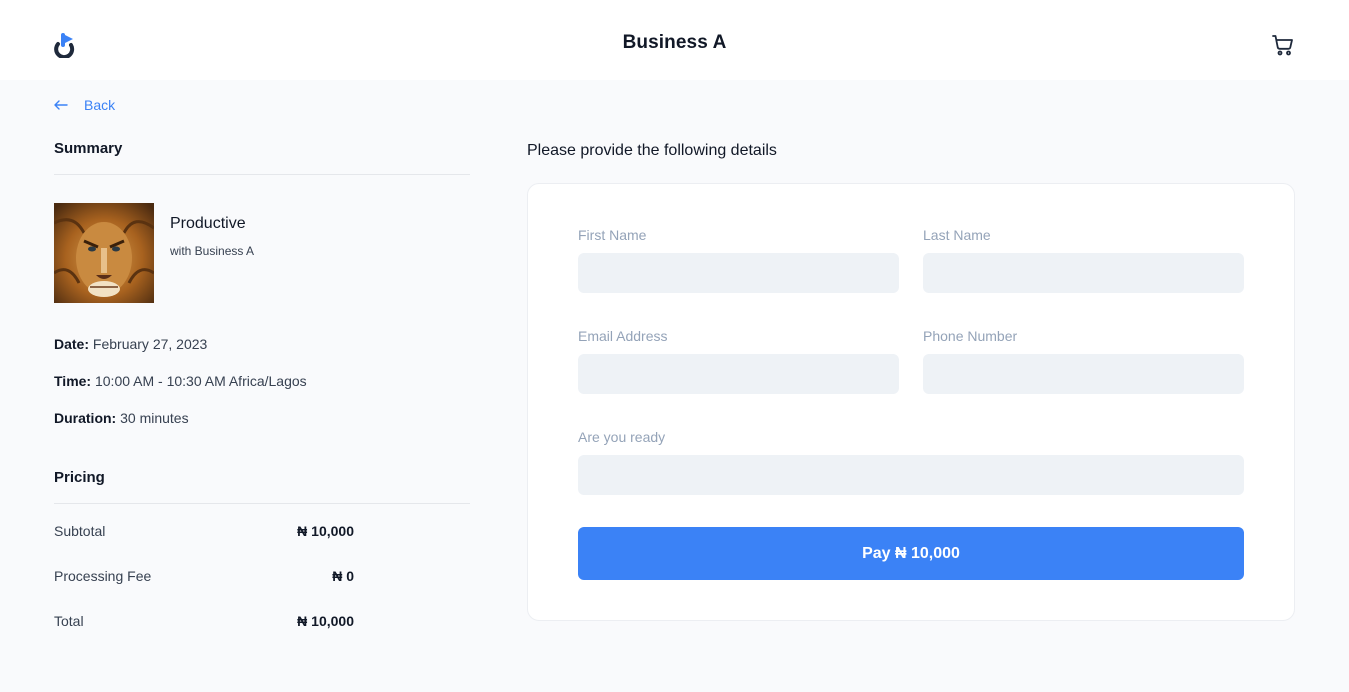  Describe the element at coordinates (80, 531) in the screenshot. I see `price-label: Subtotal` at that location.